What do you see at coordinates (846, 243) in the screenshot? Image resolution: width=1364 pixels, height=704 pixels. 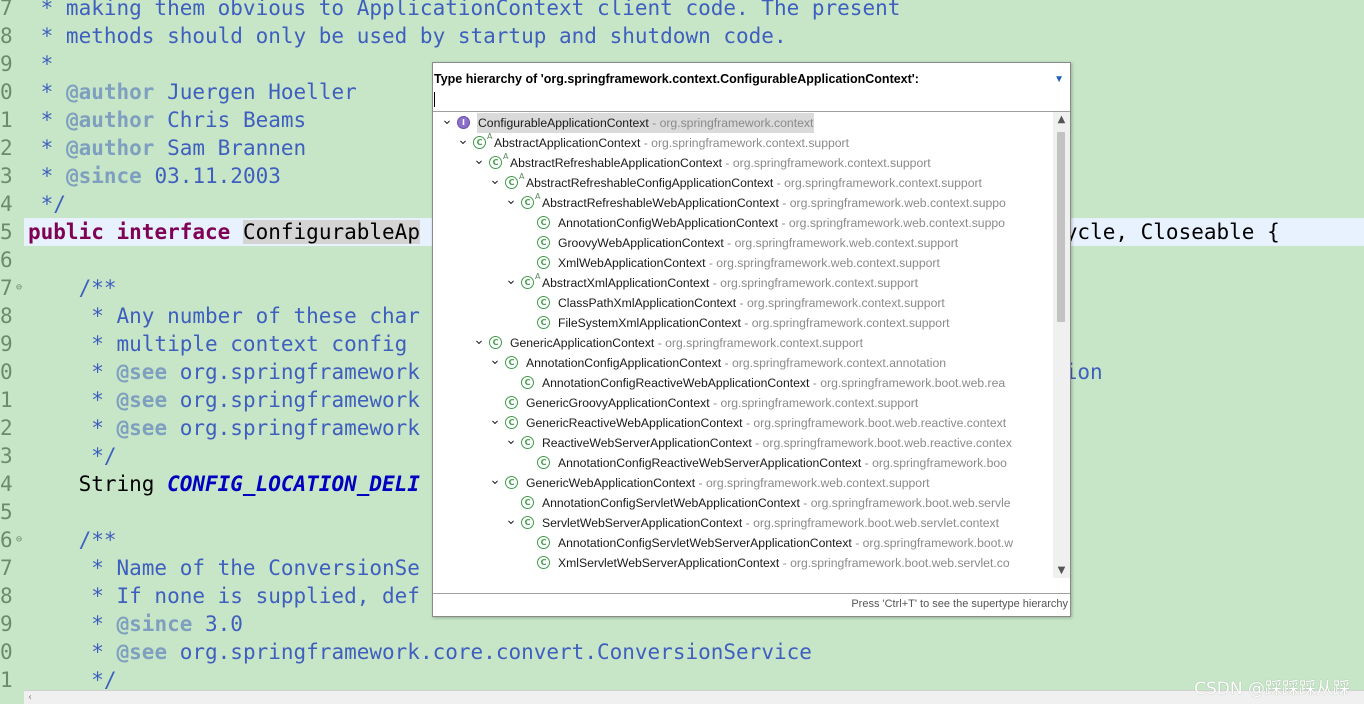 I see `package-name: org.springframework.web.context.support` at bounding box center [846, 243].